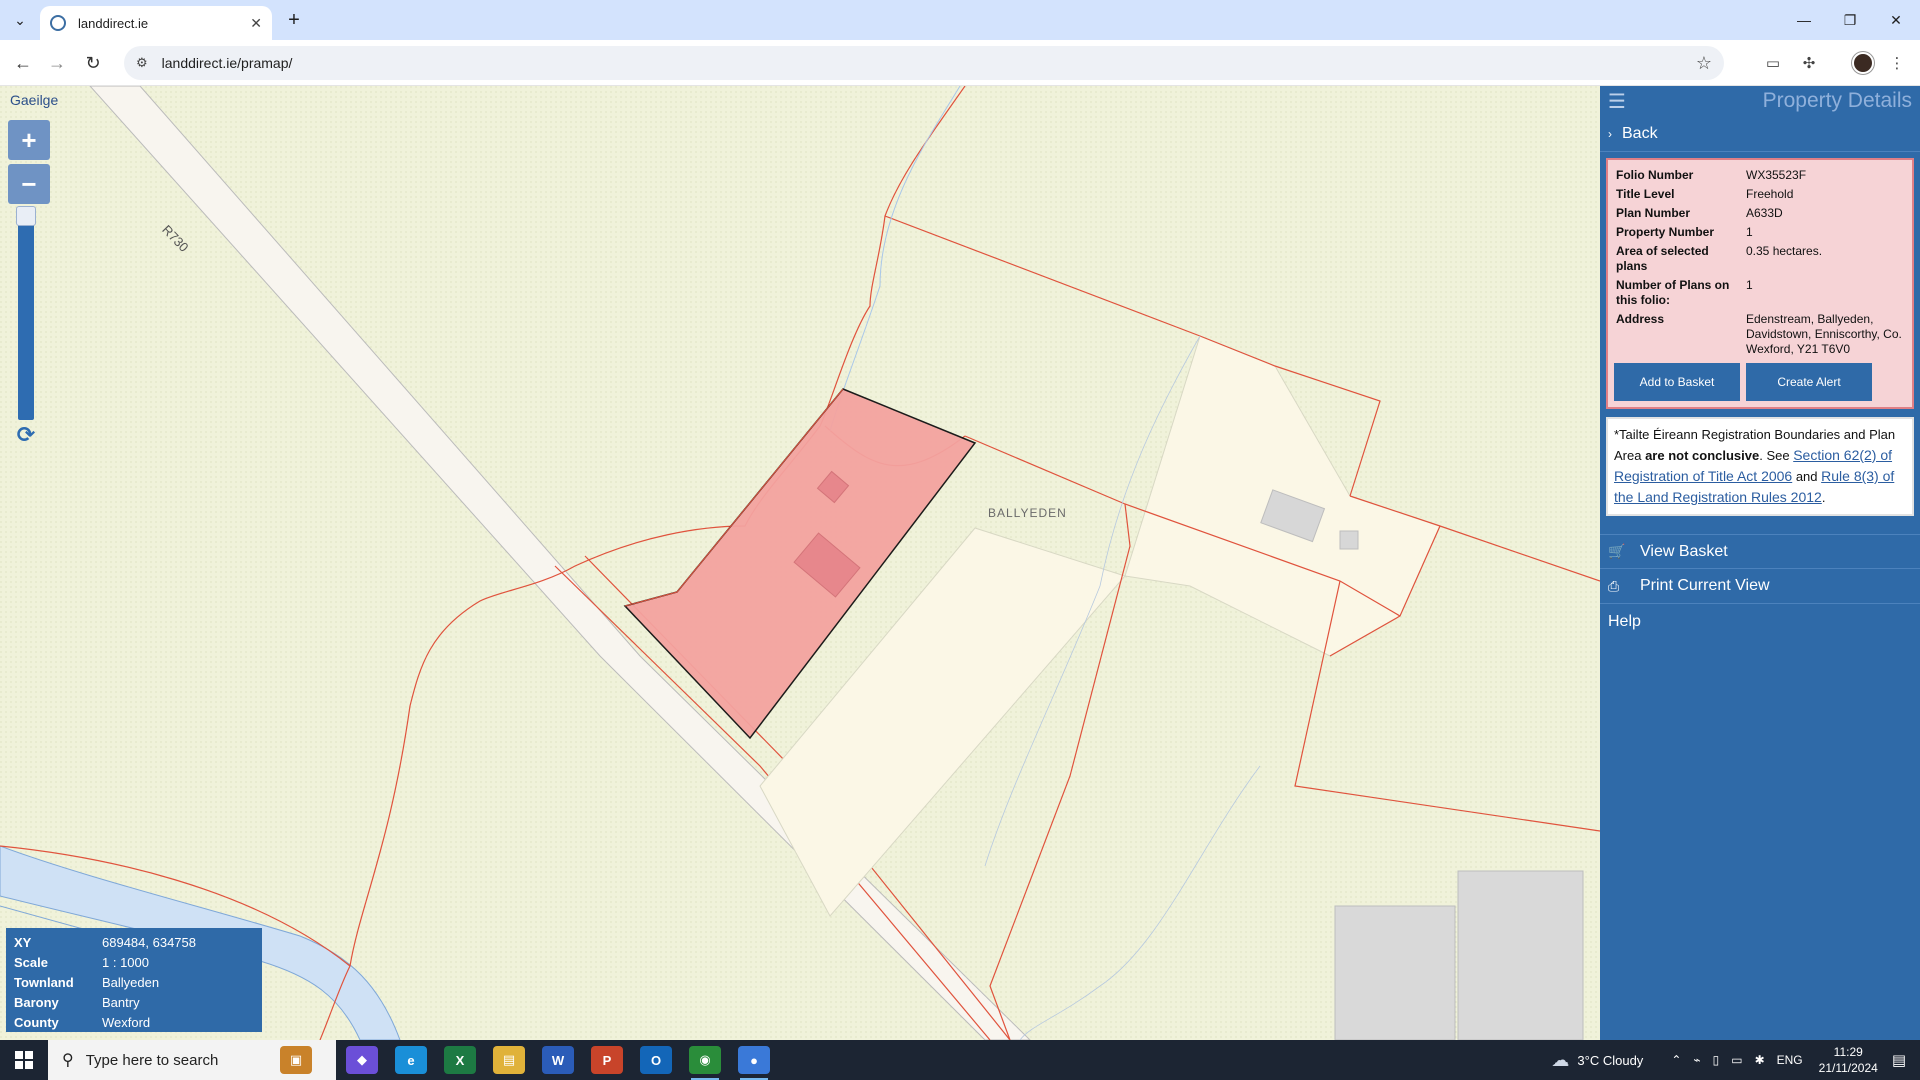  Describe the element at coordinates (1899, 1060) in the screenshot. I see `notifications-icon: ▤` at that location.